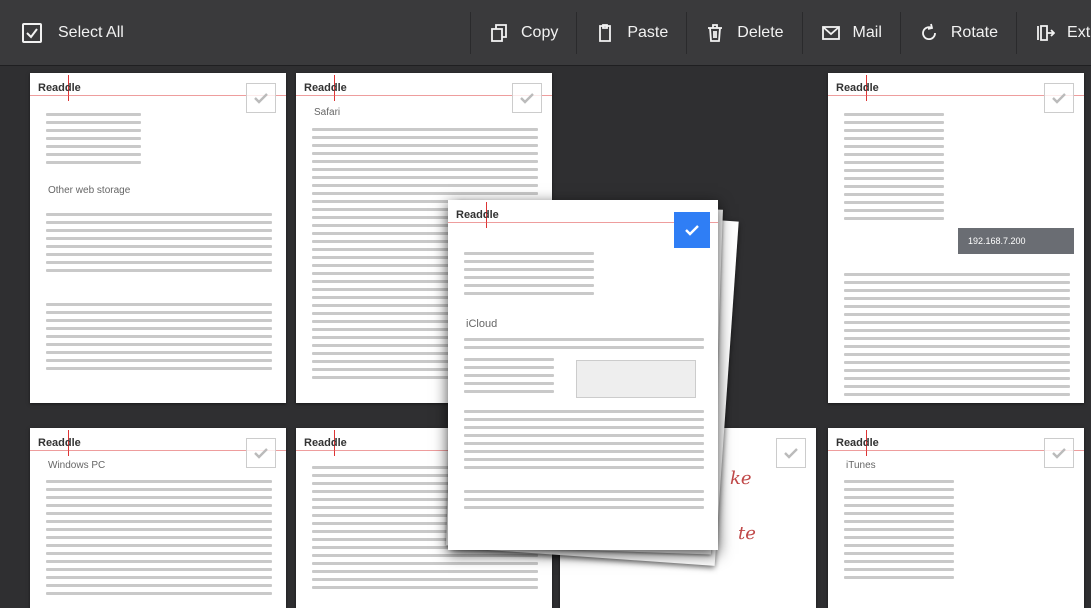 Image resolution: width=1091 pixels, height=608 pixels. Describe the element at coordinates (956, 518) in the screenshot. I see `page-thumbnail: Readdle iTunes` at that location.